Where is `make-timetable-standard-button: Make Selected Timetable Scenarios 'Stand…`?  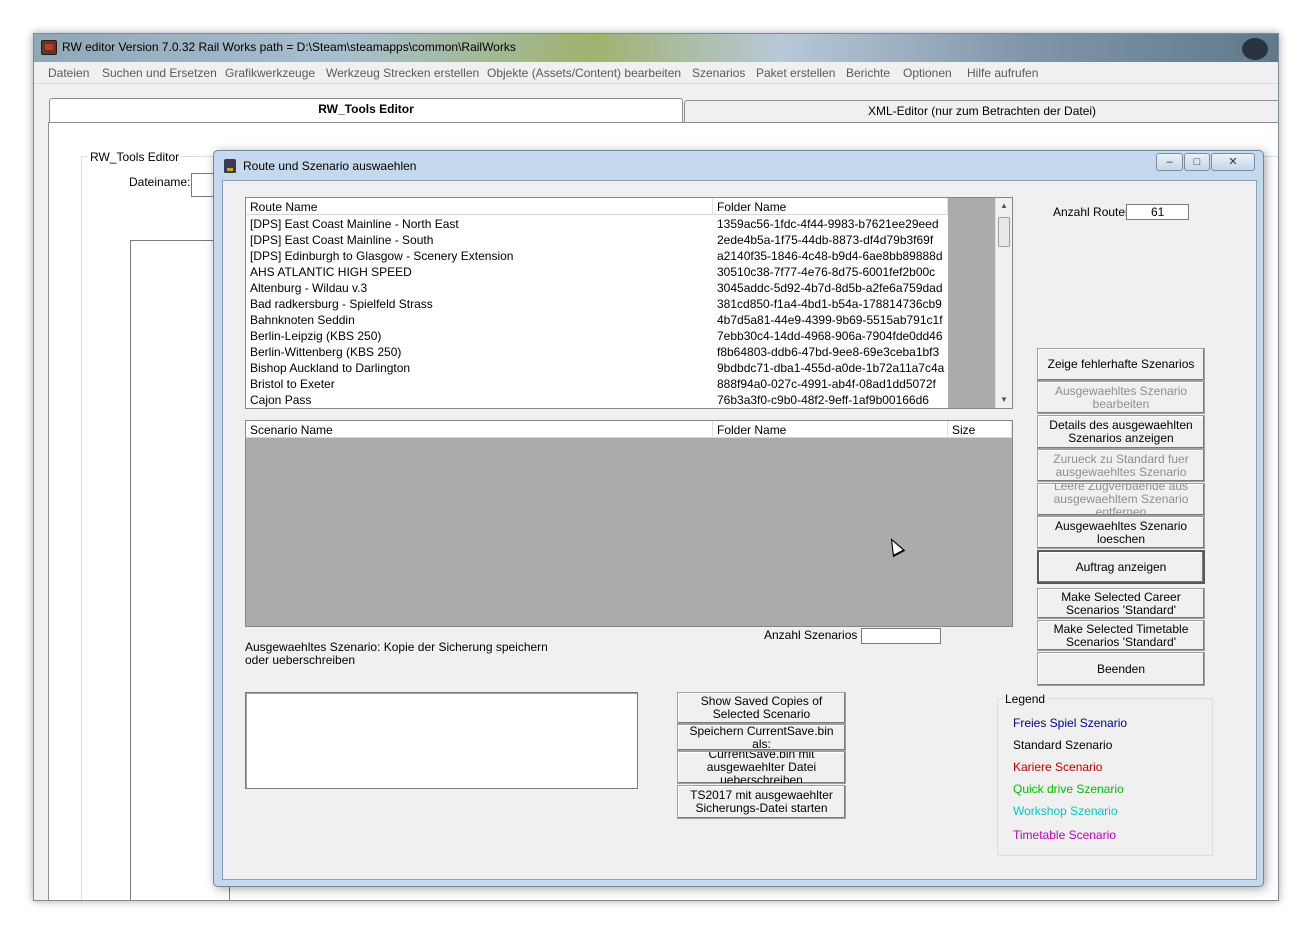 make-timetable-standard-button: Make Selected Timetable Scenarios 'Stand… is located at coordinates (1121, 635).